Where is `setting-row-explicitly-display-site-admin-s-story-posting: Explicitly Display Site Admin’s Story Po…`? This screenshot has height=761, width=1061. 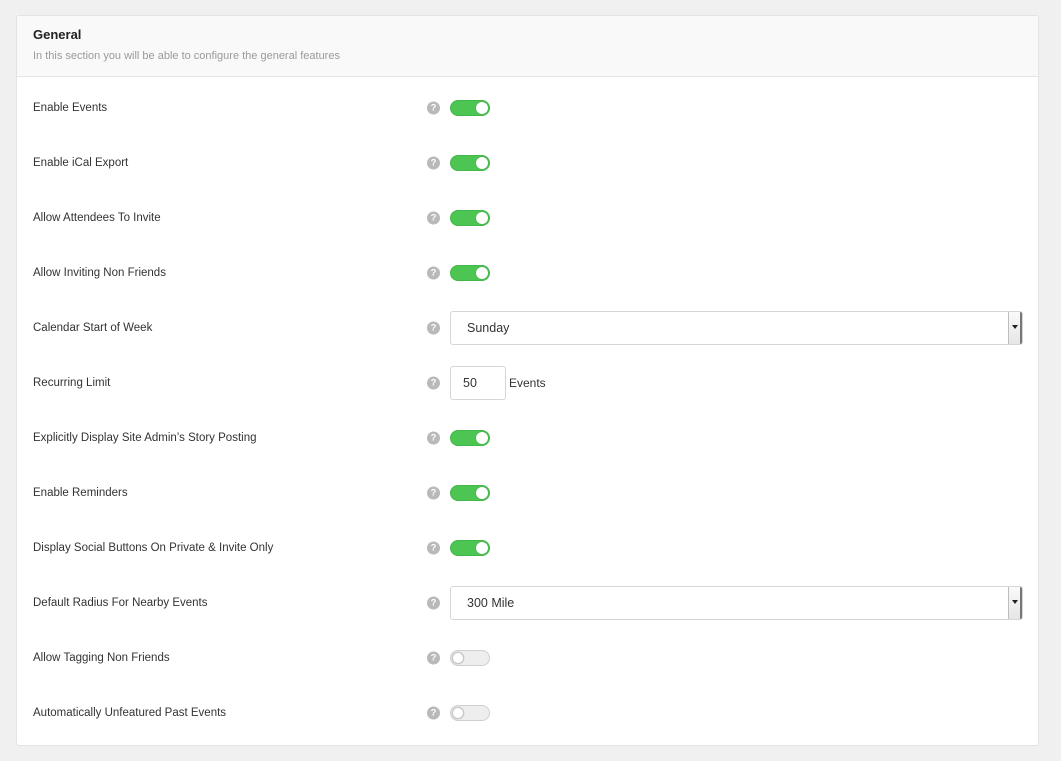 setting-row-explicitly-display-site-admin-s-story-posting: Explicitly Display Site Admin’s Story Po… is located at coordinates (527, 438).